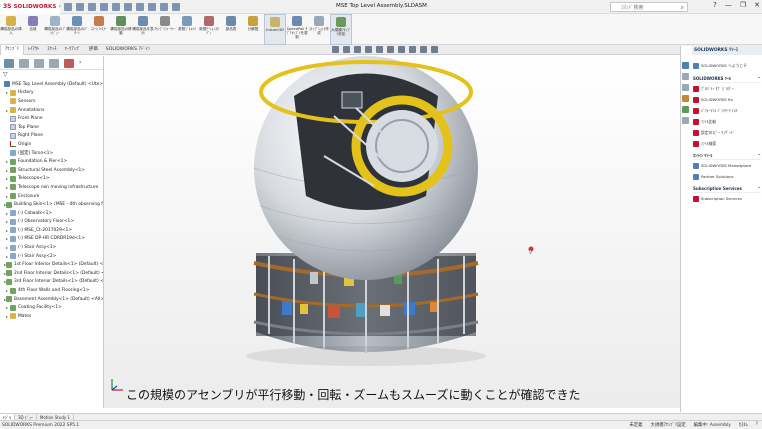 The height and width of the screenshot is (429, 762). Describe the element at coordinates (116, 6) in the screenshot. I see `print-icon` at that location.